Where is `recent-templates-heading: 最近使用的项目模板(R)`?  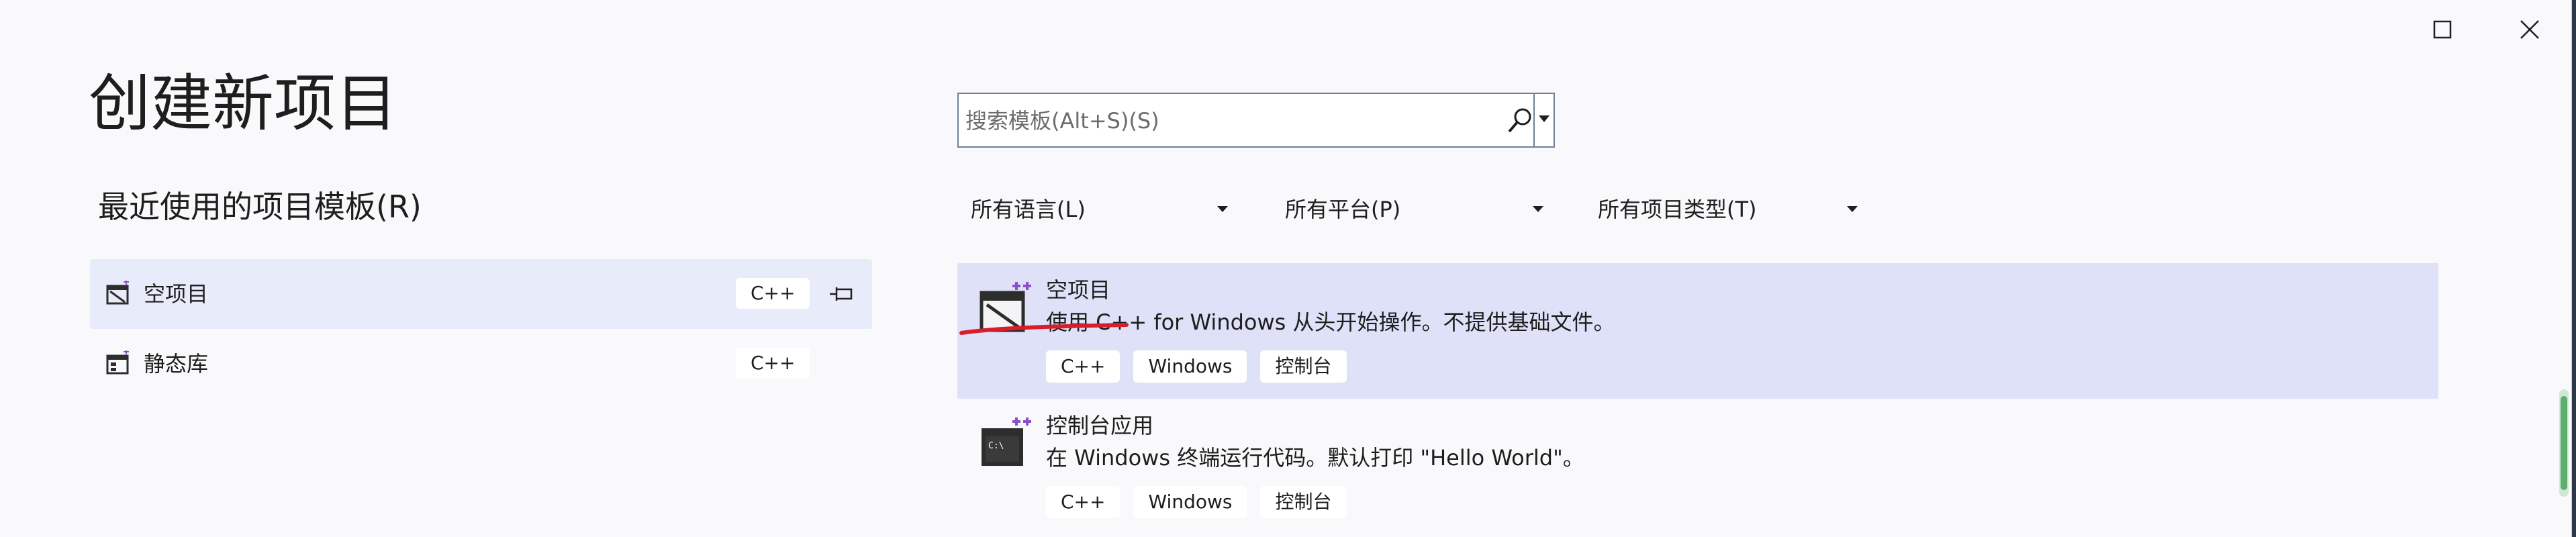
recent-templates-heading: 最近使用的项目模板(R) is located at coordinates (260, 207).